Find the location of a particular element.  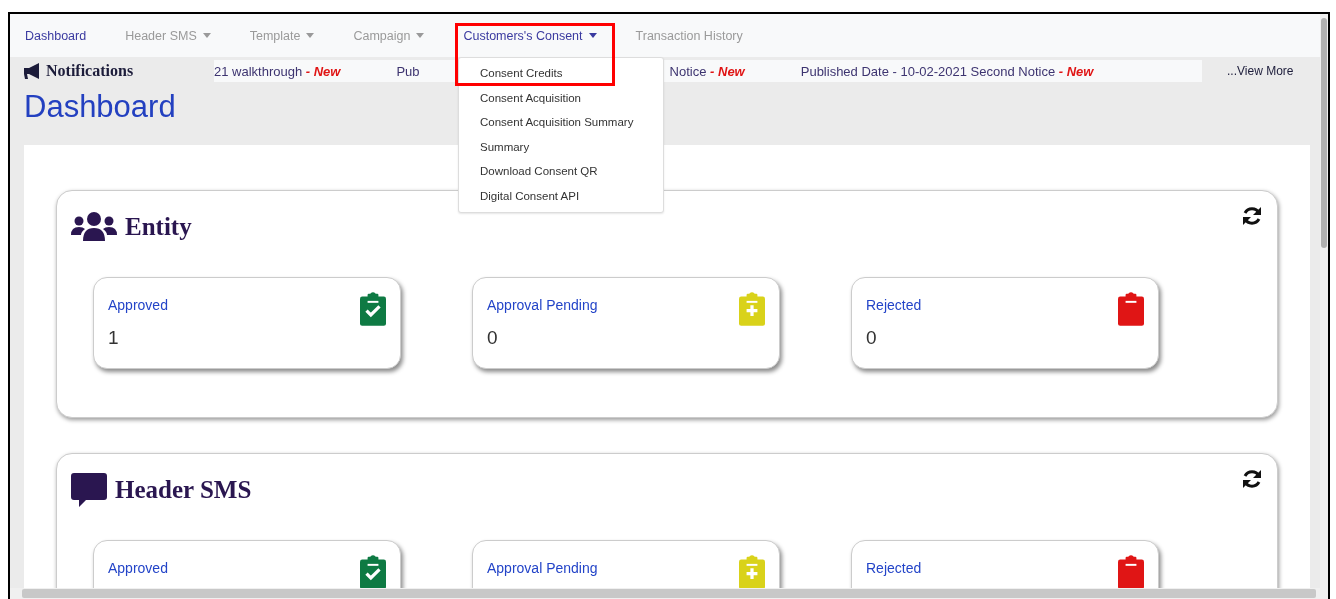

menu-item: Summary is located at coordinates (561, 147).